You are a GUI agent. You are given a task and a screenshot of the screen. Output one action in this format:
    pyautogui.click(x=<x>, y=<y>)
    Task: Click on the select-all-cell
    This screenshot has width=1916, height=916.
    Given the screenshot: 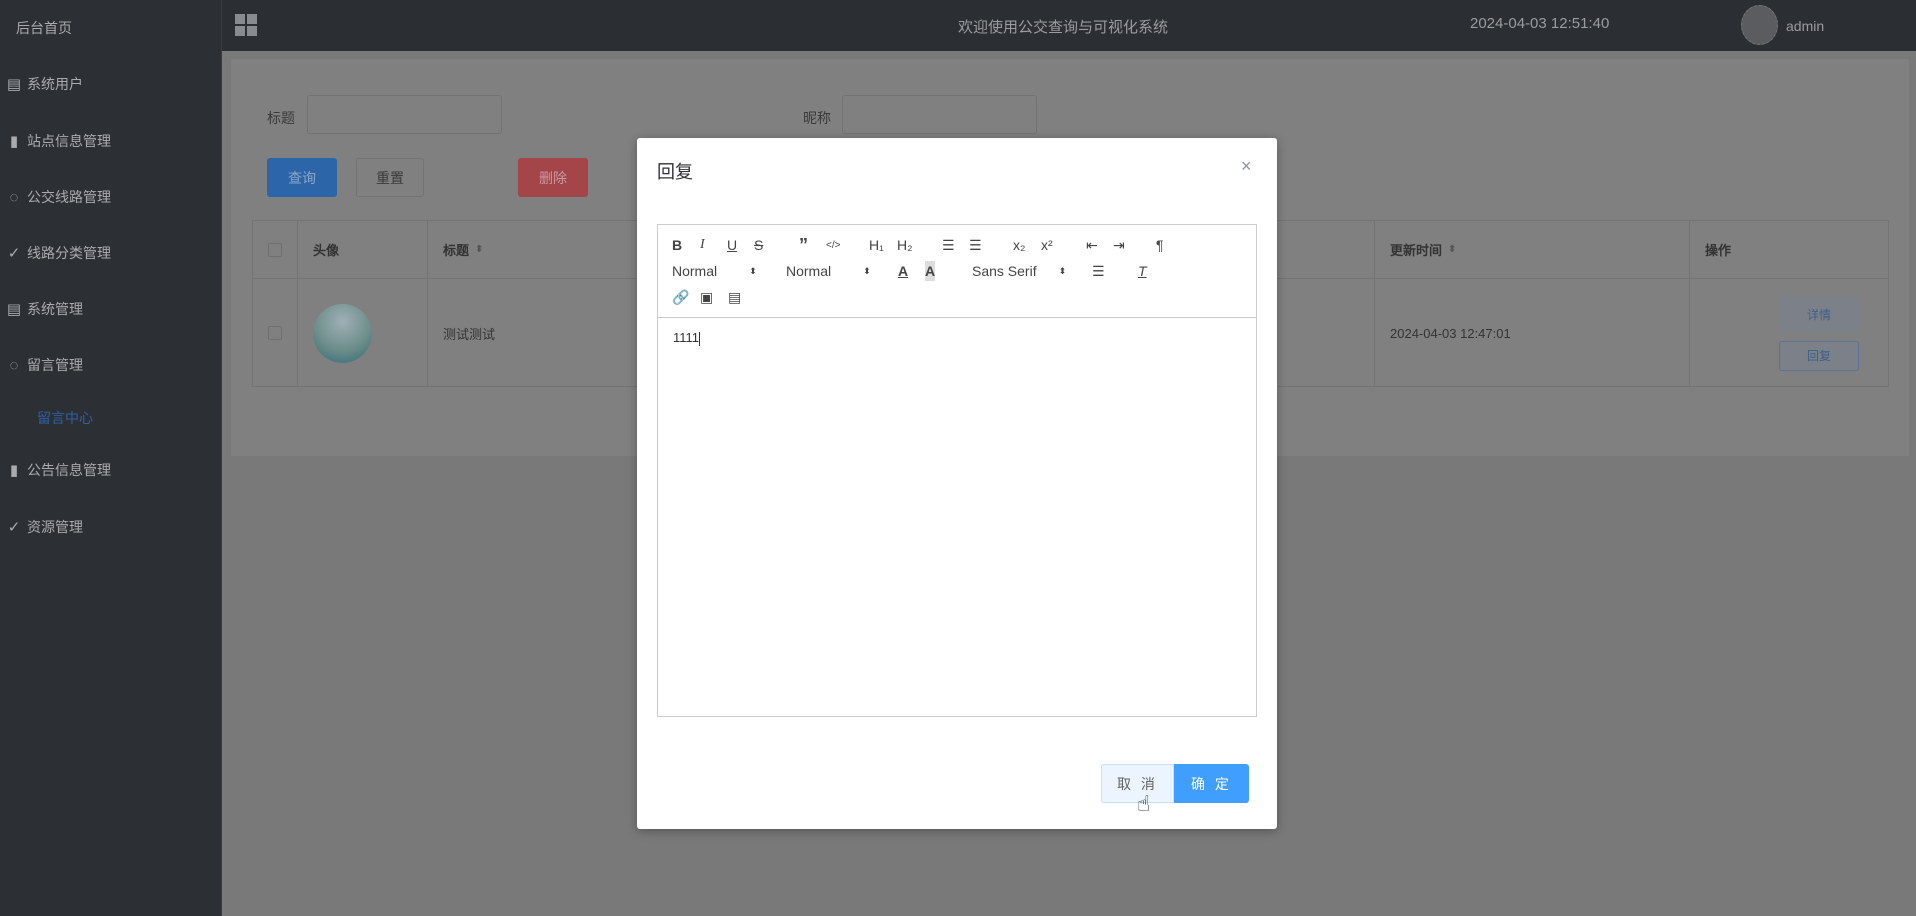 What is the action you would take?
    pyautogui.click(x=275, y=249)
    